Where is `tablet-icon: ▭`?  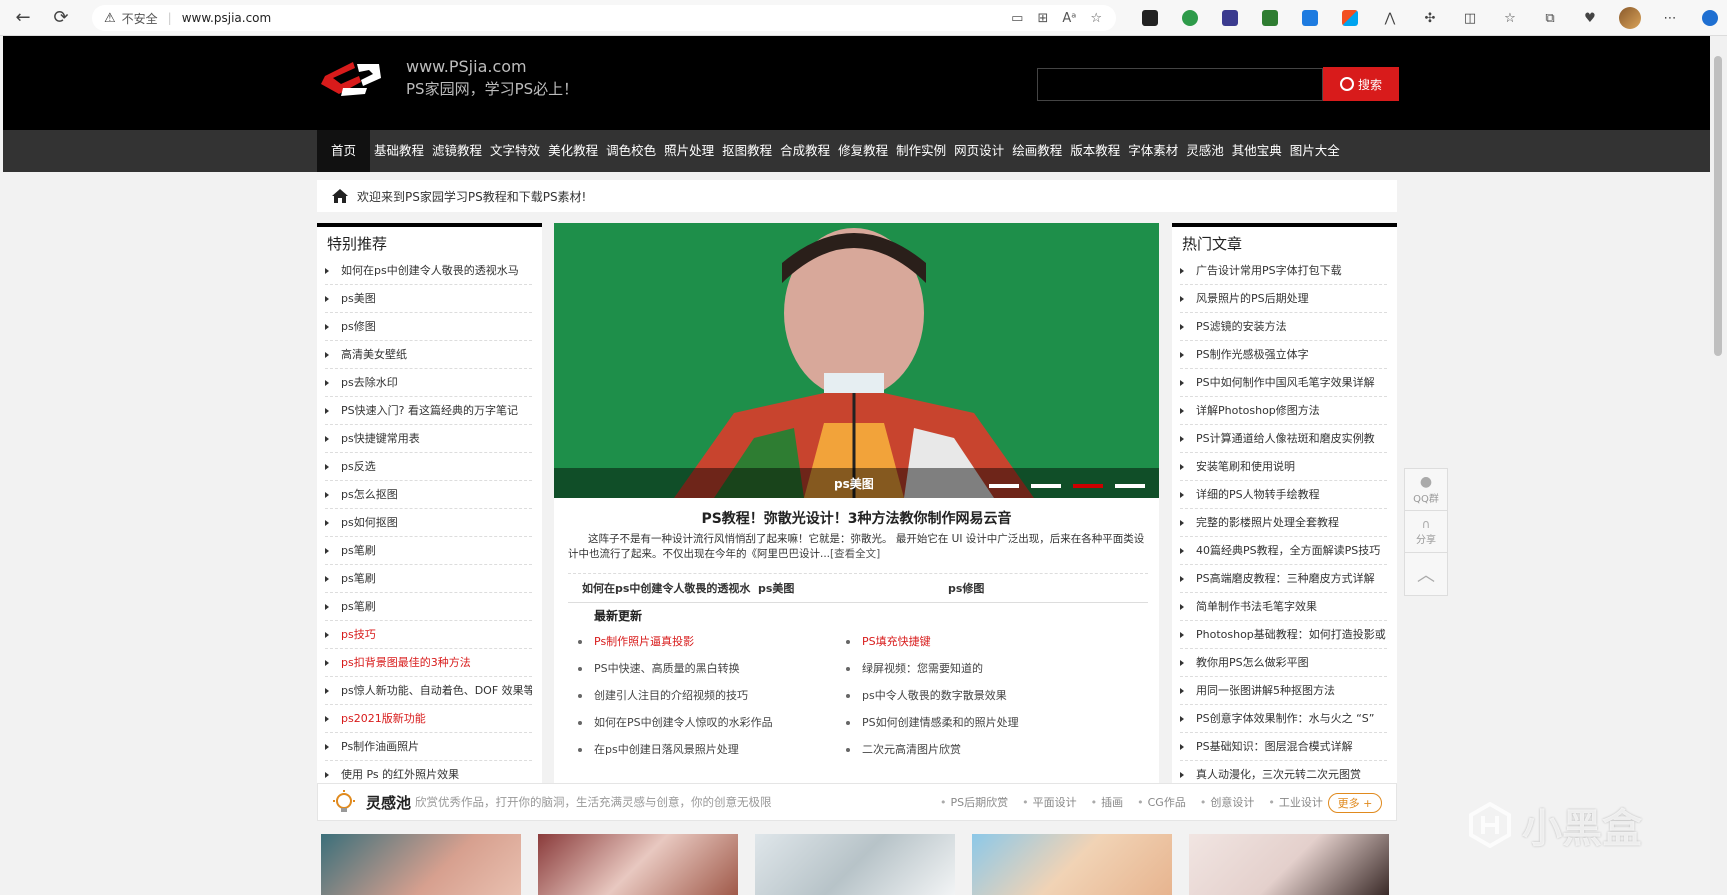
tablet-icon: ▭ is located at coordinates (1017, 18).